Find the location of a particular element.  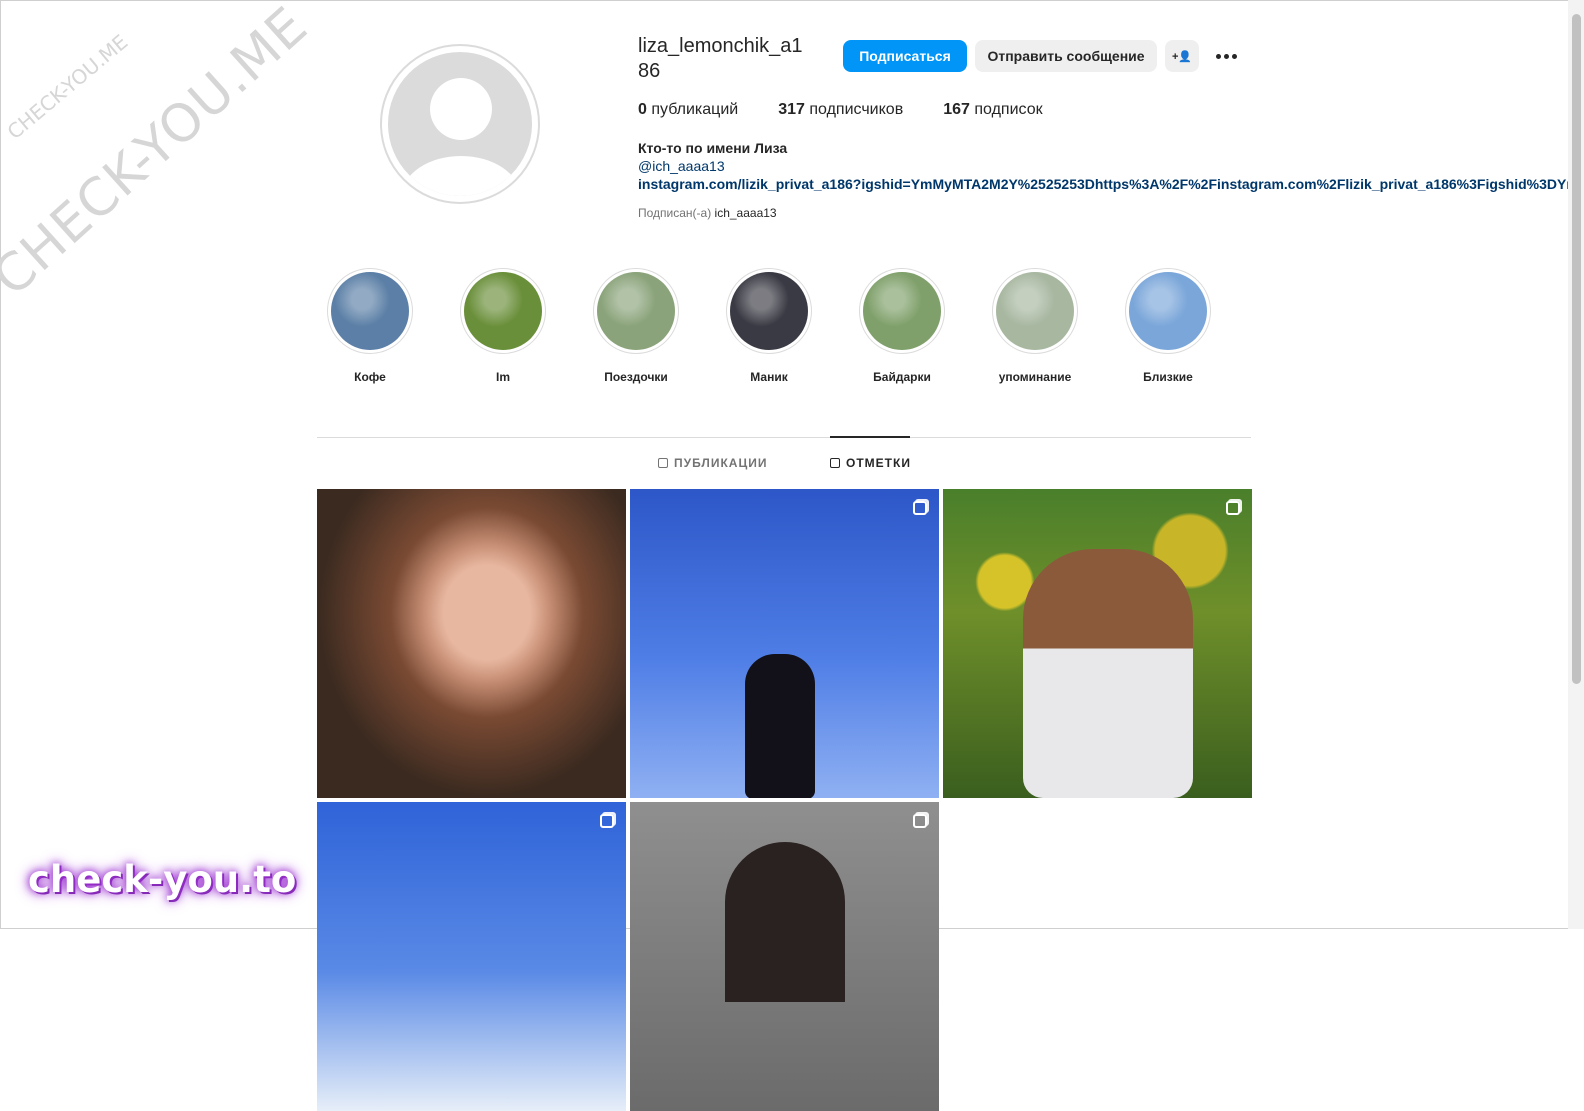

following-stat: 167 подписок is located at coordinates (992, 110).